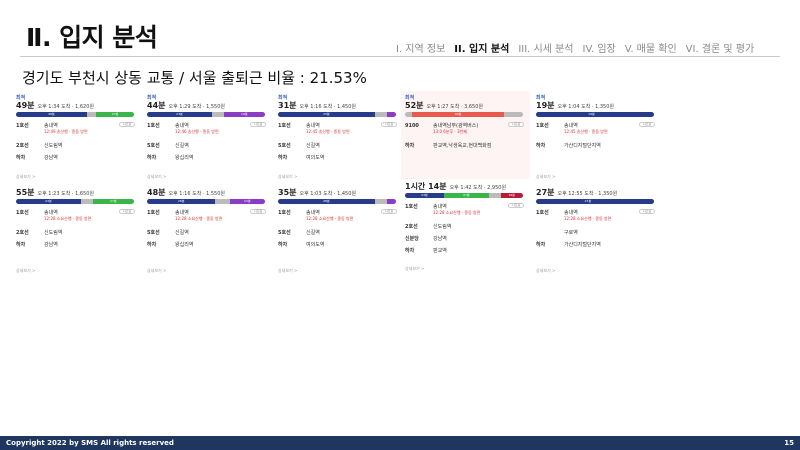 The height and width of the screenshot is (450, 800). What do you see at coordinates (194, 78) in the screenshot?
I see `slide-subtitle: 경기도 부천시 상동 교통 / 서울 출퇴근 비율 : 21.53%` at bounding box center [194, 78].